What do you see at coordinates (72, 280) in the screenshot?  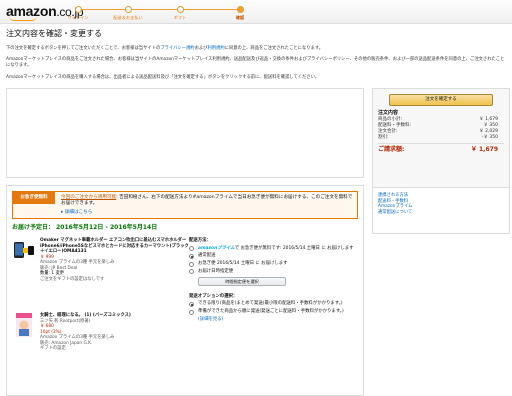 I see `gift-note: ご注文をギフトの設定はなしです` at bounding box center [72, 280].